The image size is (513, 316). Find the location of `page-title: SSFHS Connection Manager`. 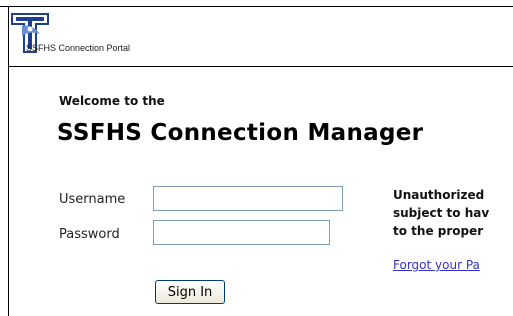

page-title: SSFHS Connection Manager is located at coordinates (240, 133).